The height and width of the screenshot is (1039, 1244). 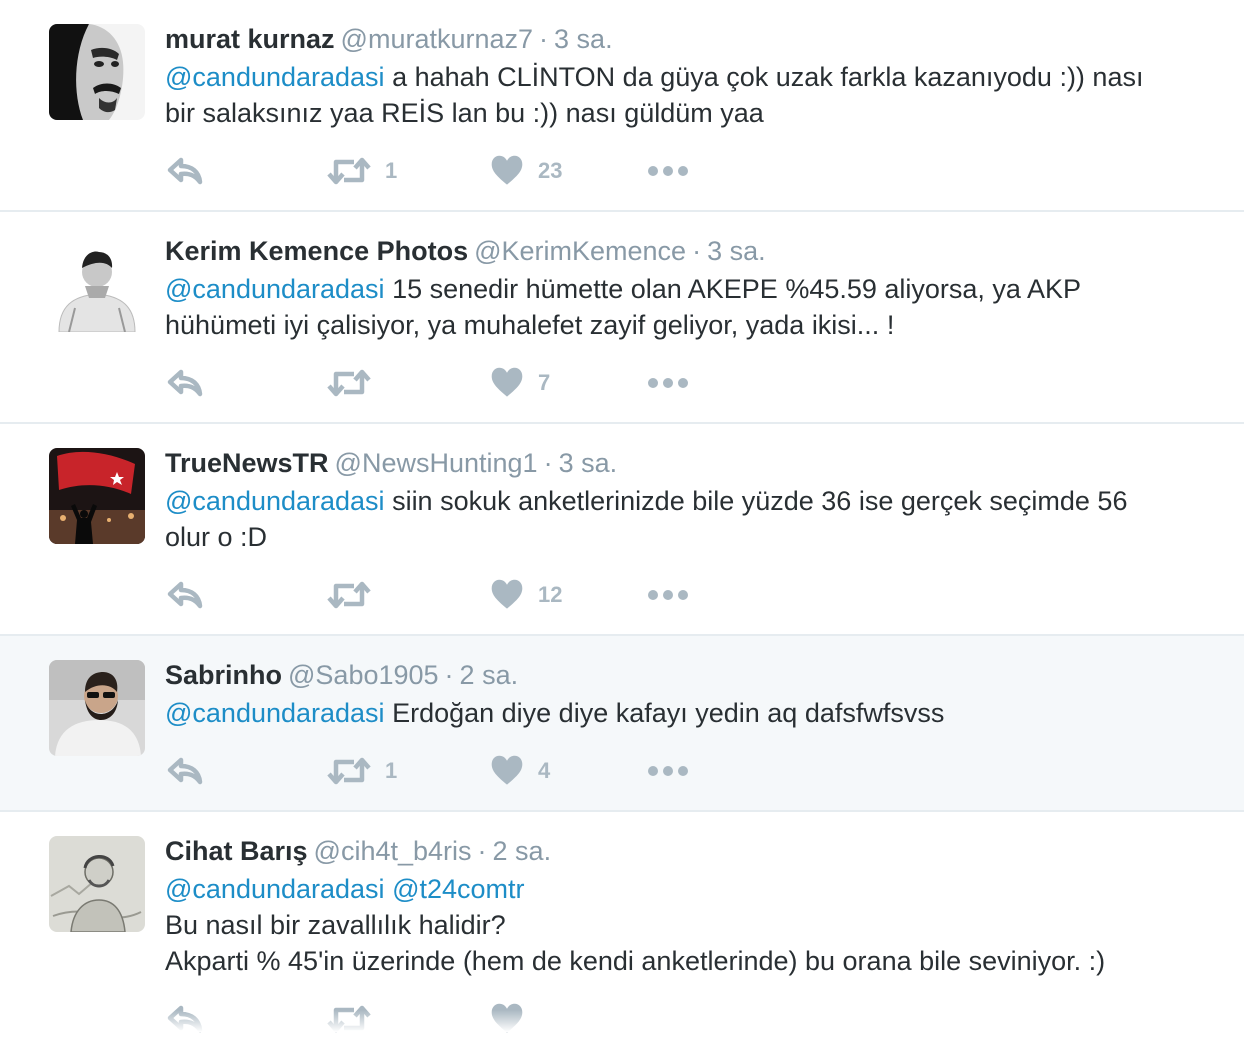 I want to click on user-handle: @cih4t_b4ris, so click(x=393, y=851).